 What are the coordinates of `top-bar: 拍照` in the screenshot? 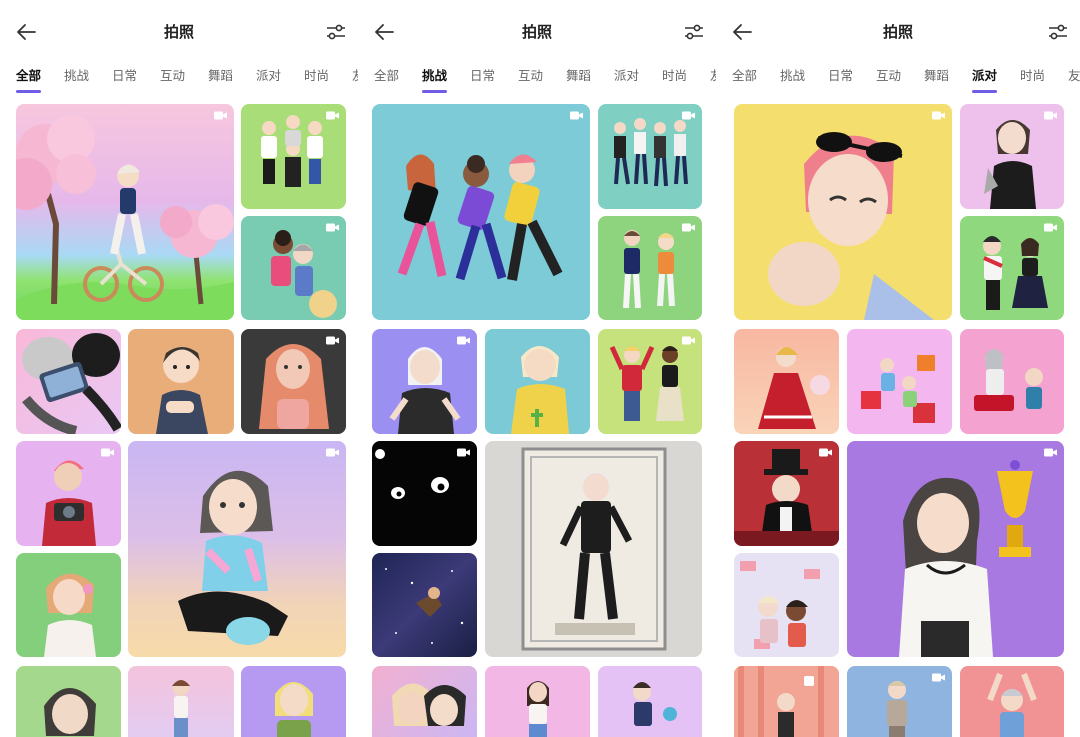 It's located at (537, 31).